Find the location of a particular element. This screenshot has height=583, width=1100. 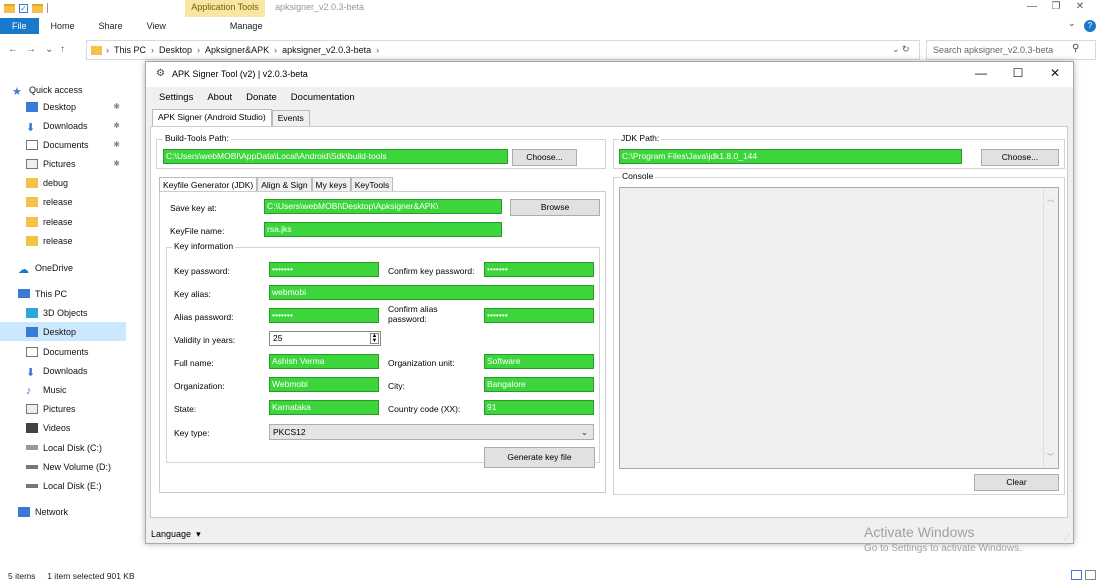

menu-donate: Donate is located at coordinates (261, 97).